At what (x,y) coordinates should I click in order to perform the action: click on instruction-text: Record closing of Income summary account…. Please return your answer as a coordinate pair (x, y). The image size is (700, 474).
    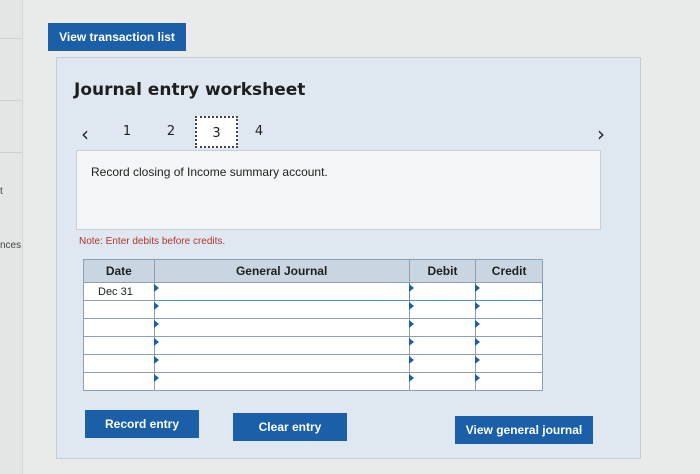
    Looking at the image, I should click on (209, 172).